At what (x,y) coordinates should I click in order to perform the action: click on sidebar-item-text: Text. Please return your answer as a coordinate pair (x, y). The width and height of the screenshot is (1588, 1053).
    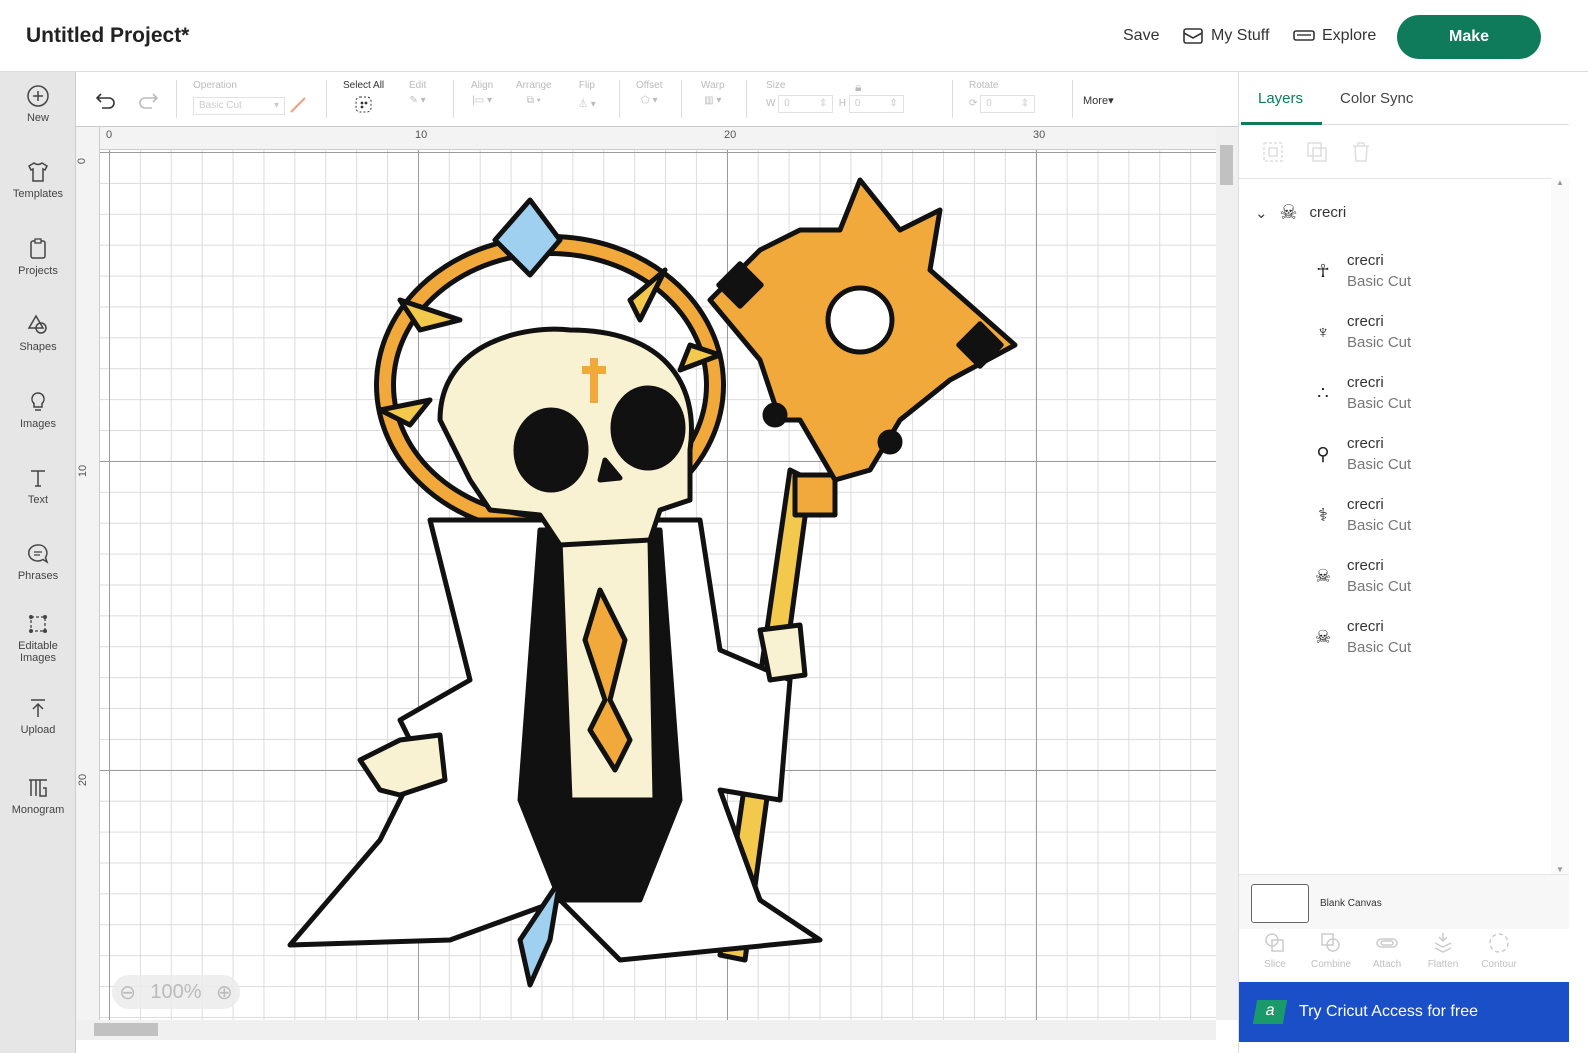
    Looking at the image, I should click on (38, 486).